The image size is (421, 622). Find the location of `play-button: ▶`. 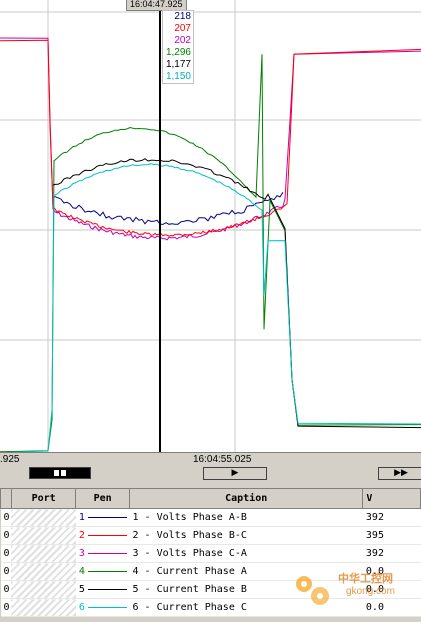

play-button: ▶ is located at coordinates (235, 473).